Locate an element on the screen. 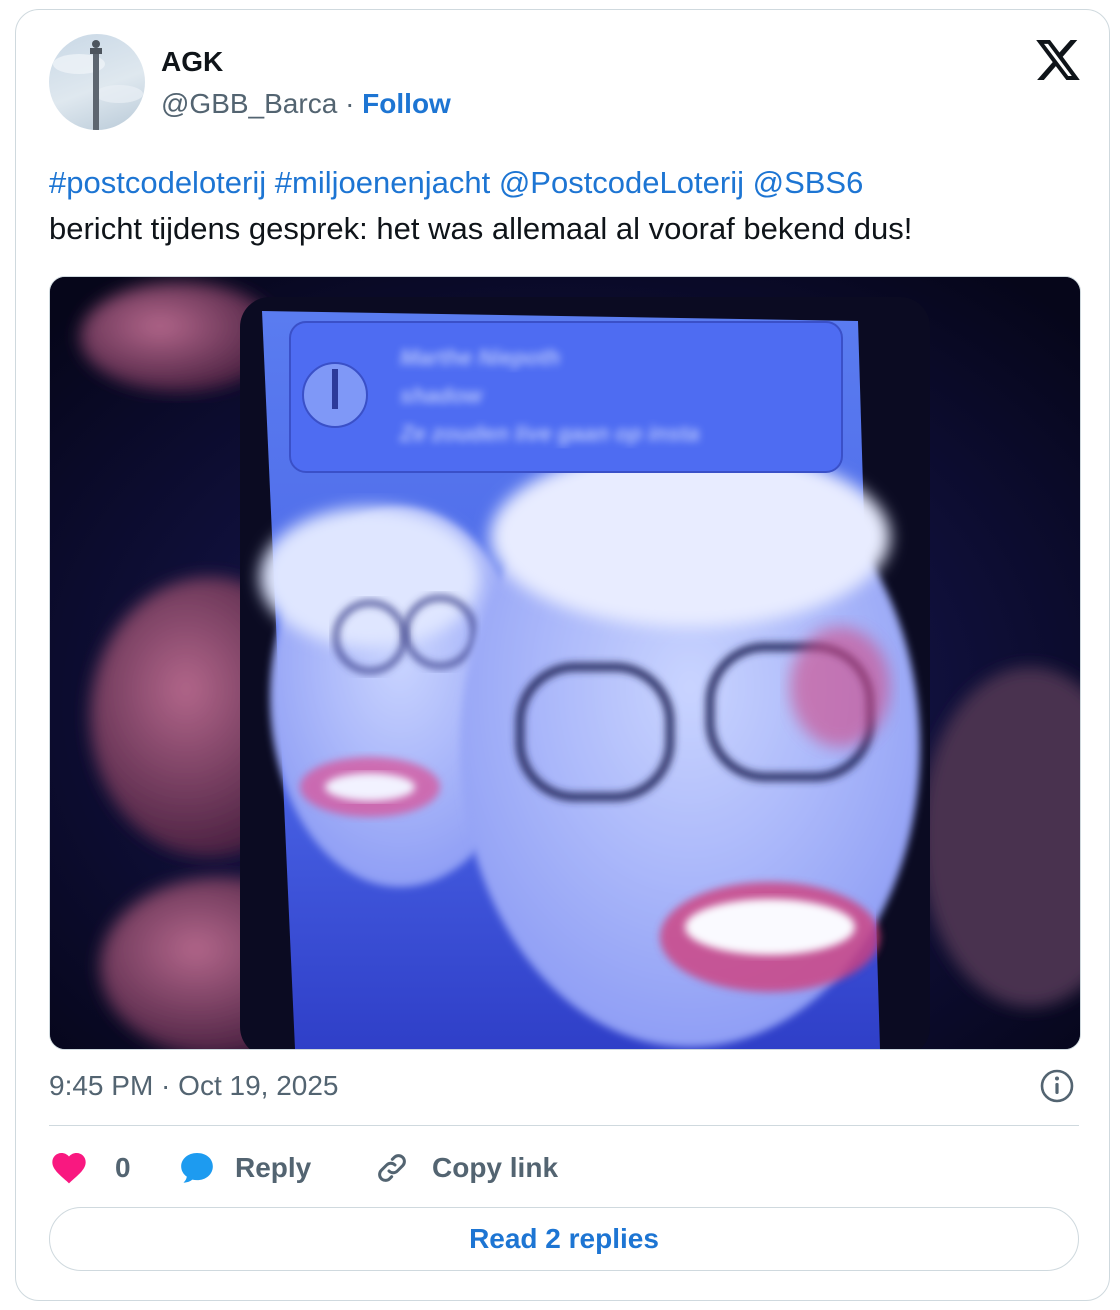 The width and height of the screenshot is (1120, 1310). like-button: 0 is located at coordinates (90, 1168).